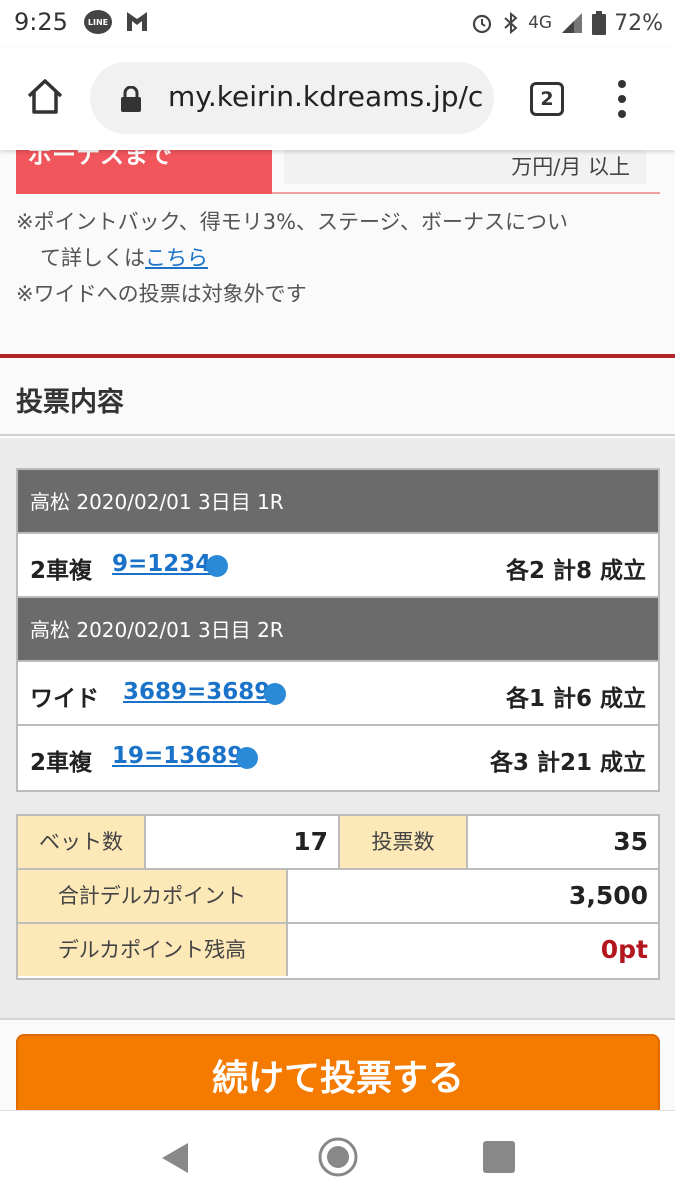 This screenshot has height=1200, width=675. Describe the element at coordinates (292, 222) in the screenshot. I see `note-pointback: ※ポイントバック、得モリ3%、ステージ、ボーナスについ` at that location.